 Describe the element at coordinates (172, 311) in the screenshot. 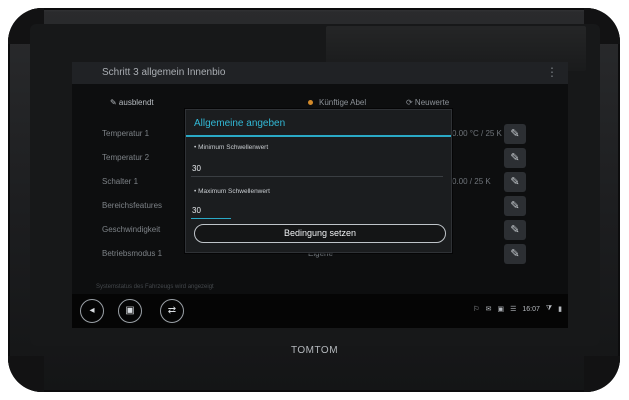

I see `recent-apps-icon: ⇄` at that location.